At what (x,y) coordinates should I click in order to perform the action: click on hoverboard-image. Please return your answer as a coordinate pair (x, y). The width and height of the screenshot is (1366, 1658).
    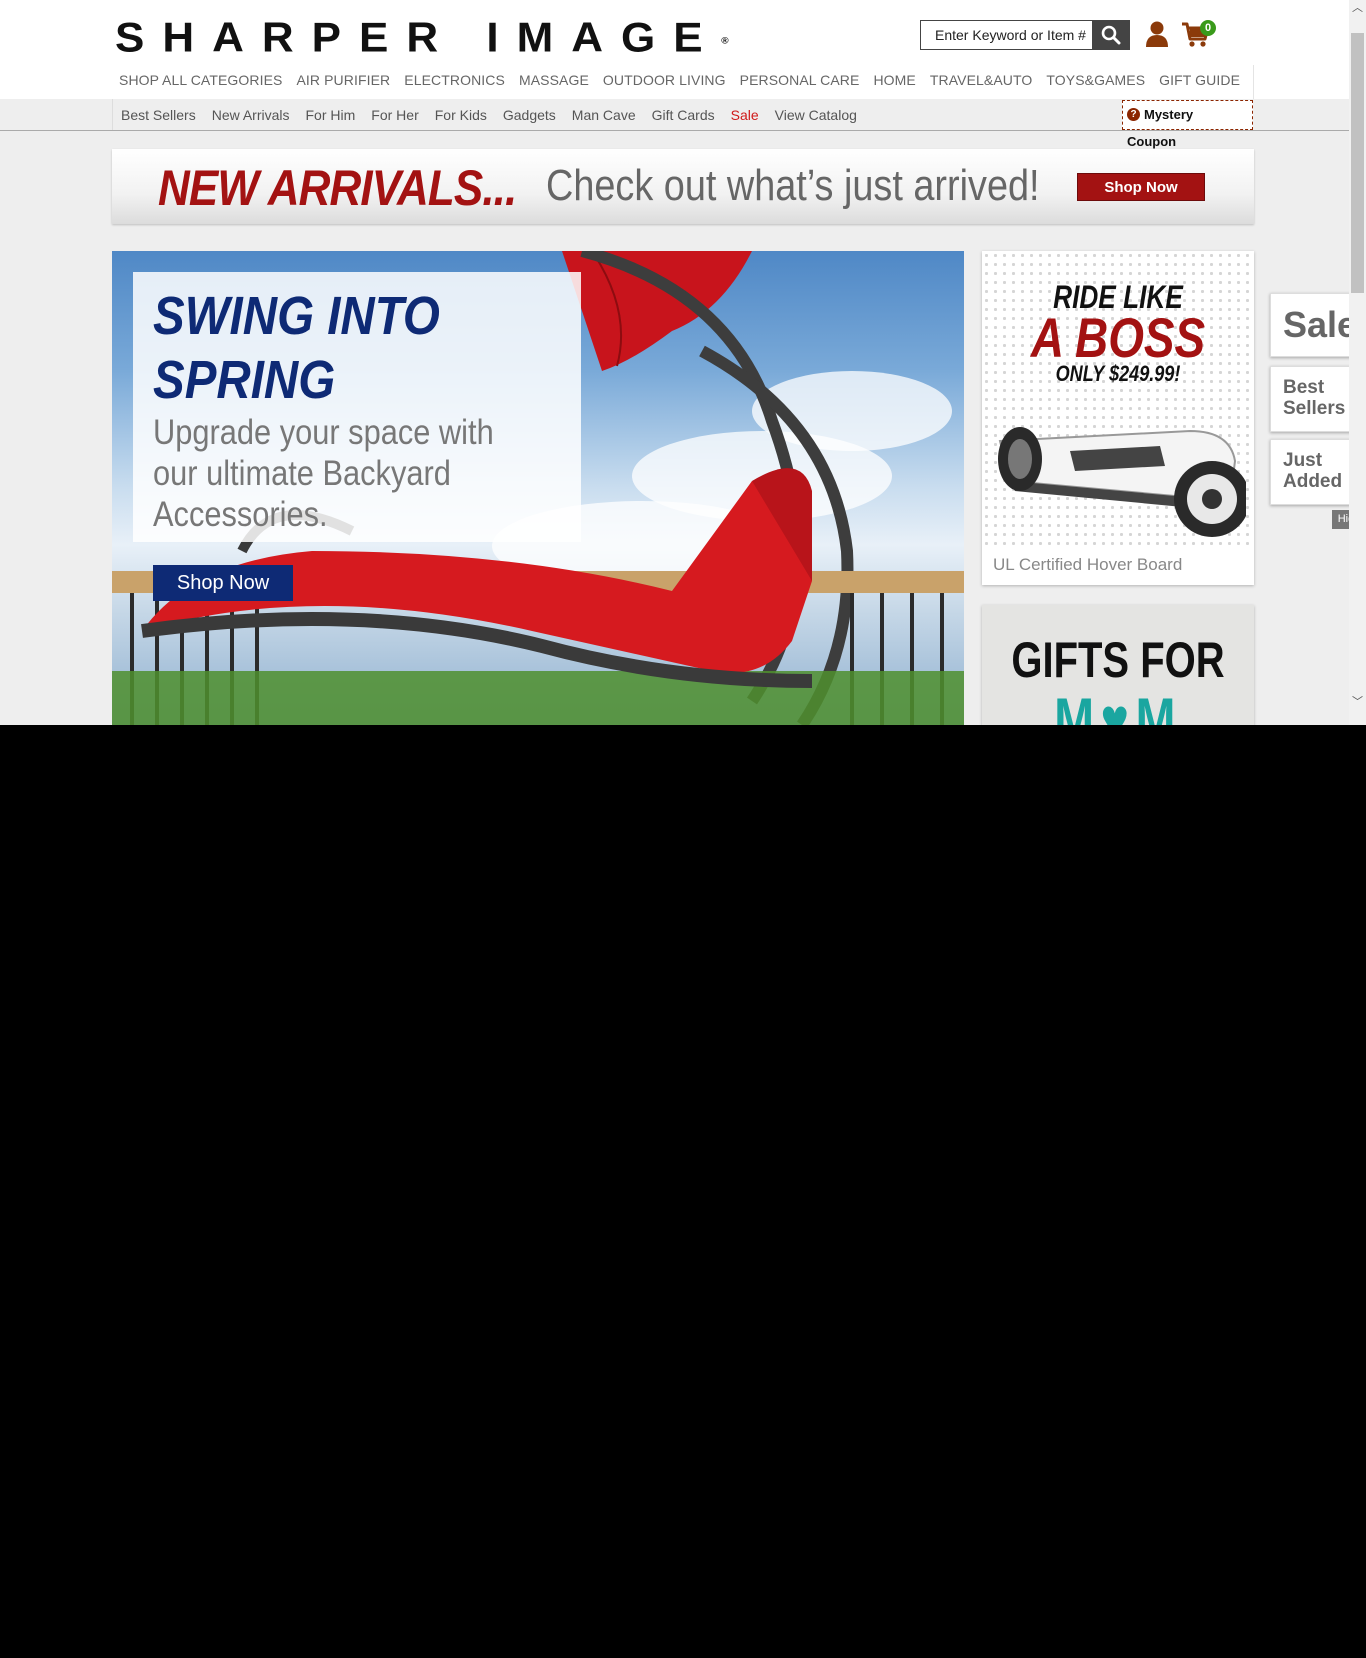
    Looking at the image, I should click on (1122, 482).